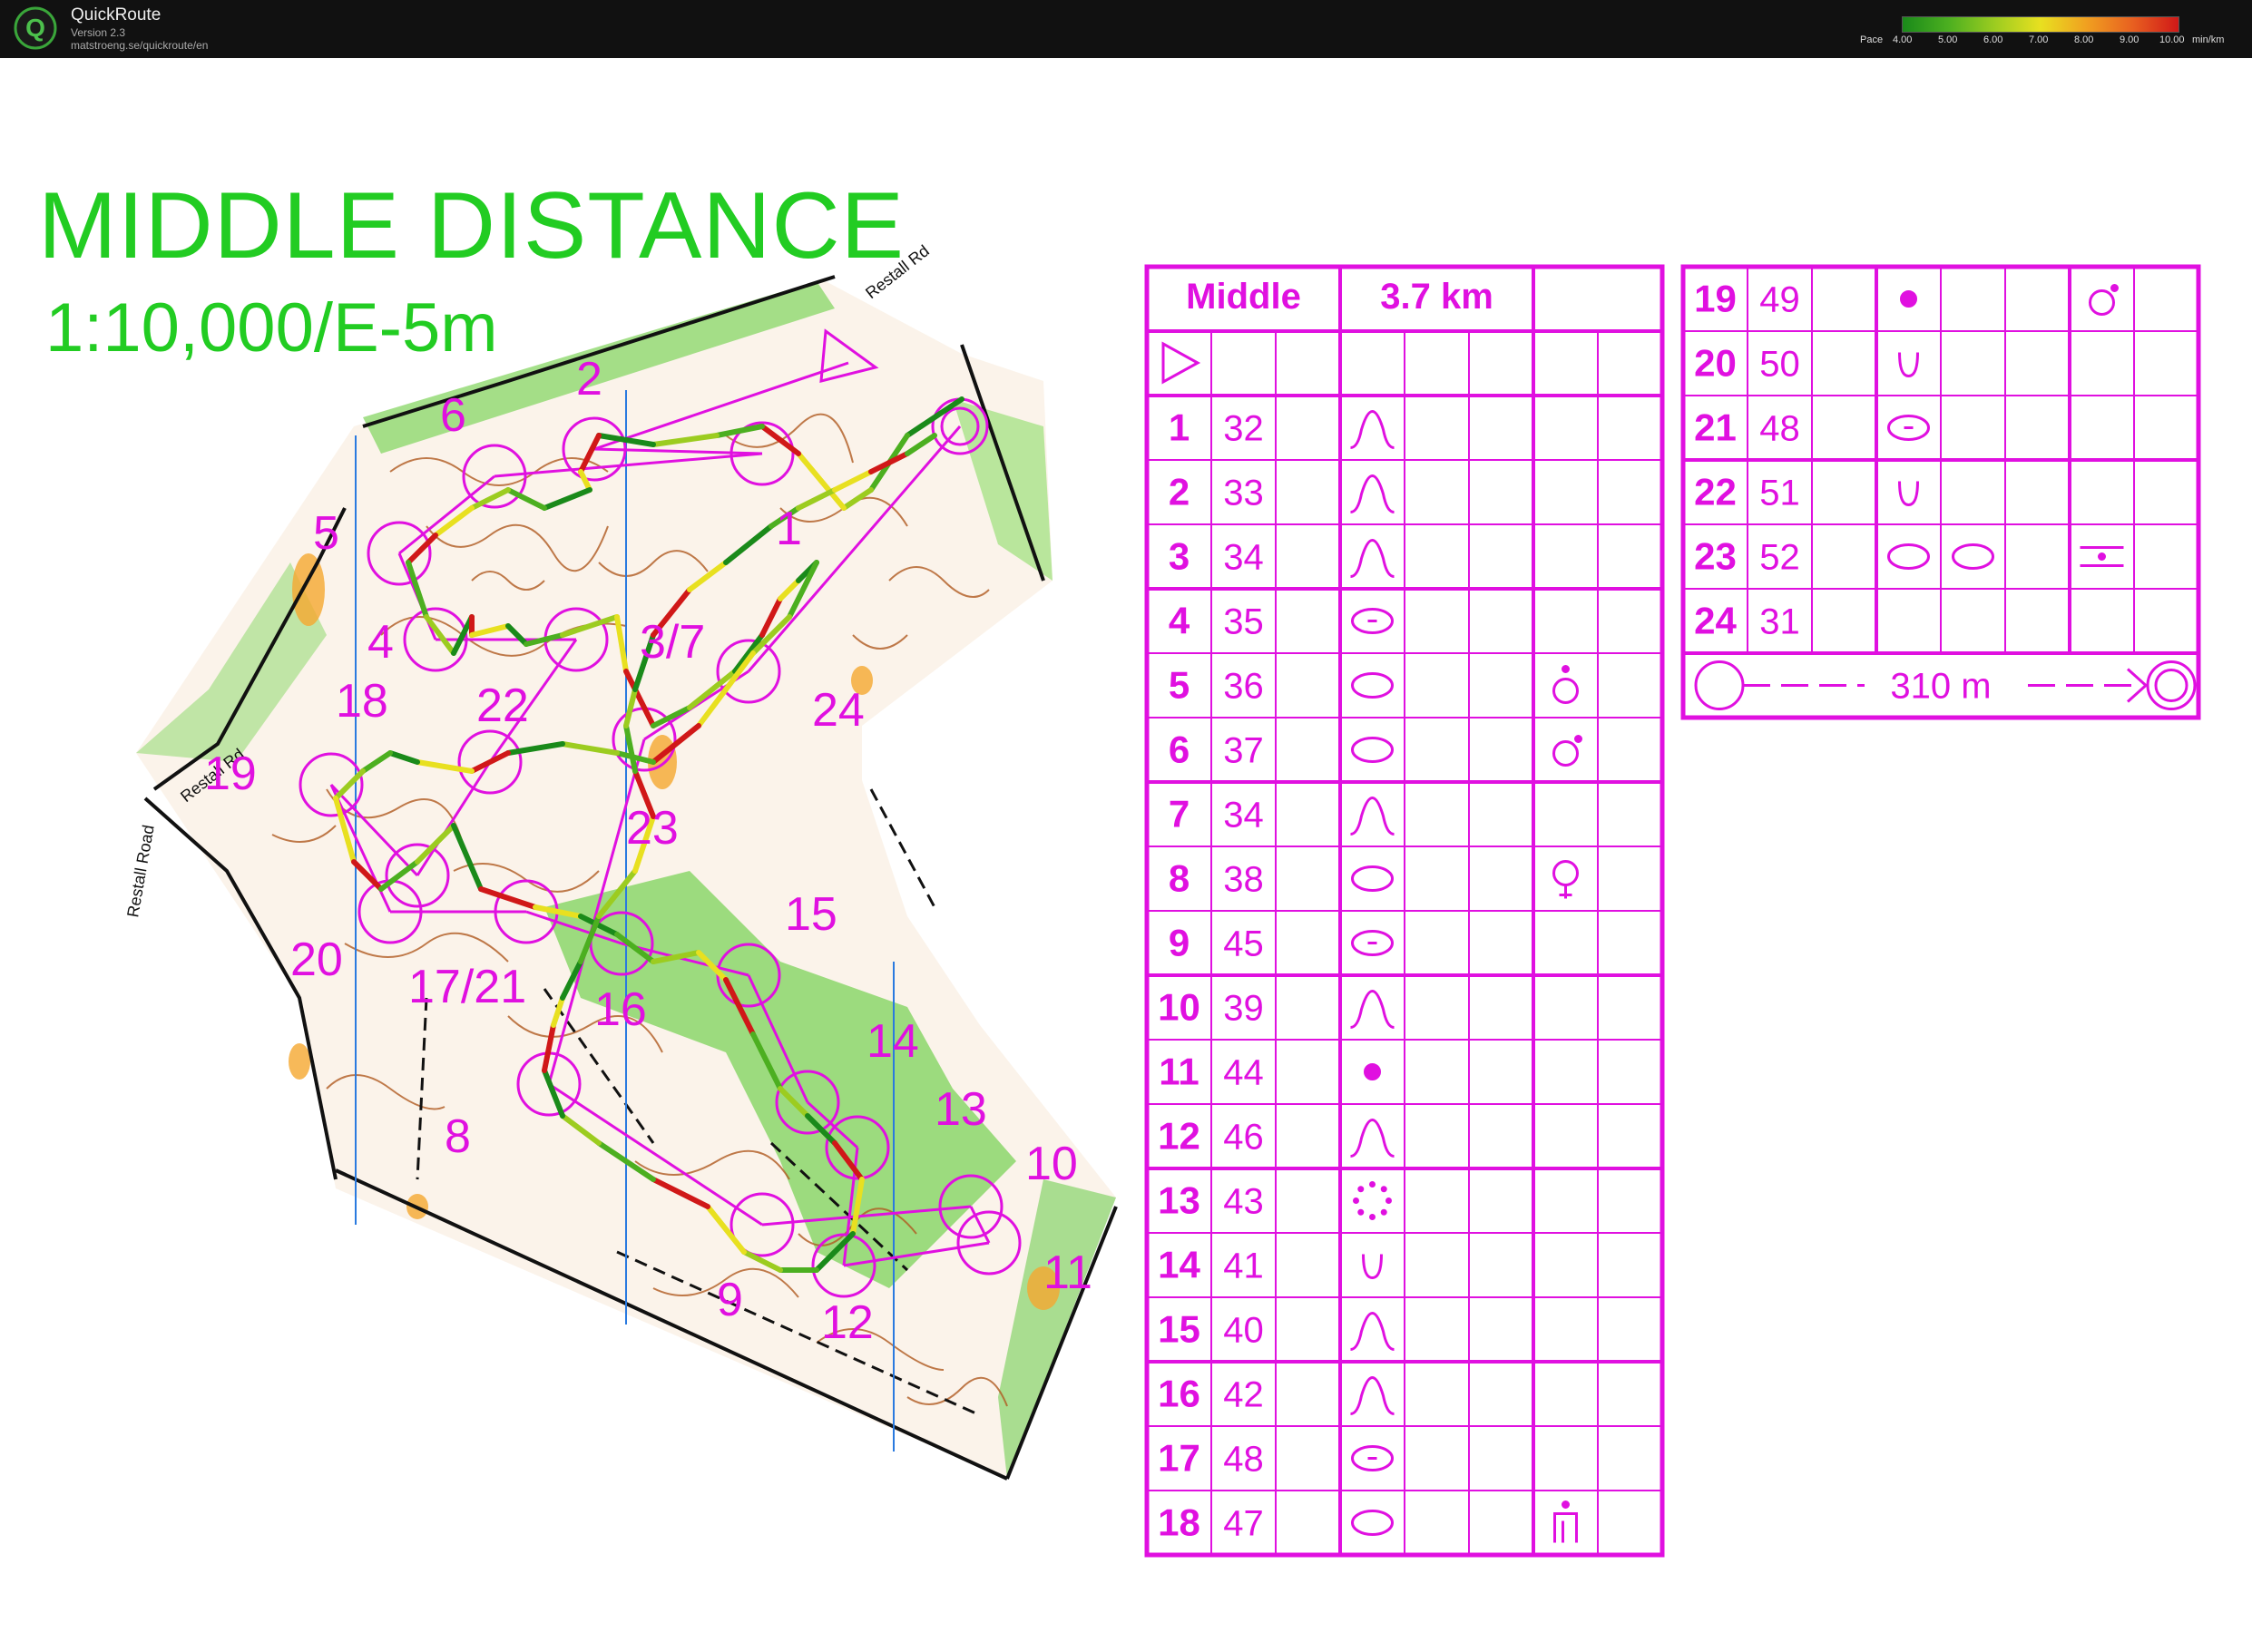  What do you see at coordinates (652, 828) in the screenshot?
I see `control-label: 23` at bounding box center [652, 828].